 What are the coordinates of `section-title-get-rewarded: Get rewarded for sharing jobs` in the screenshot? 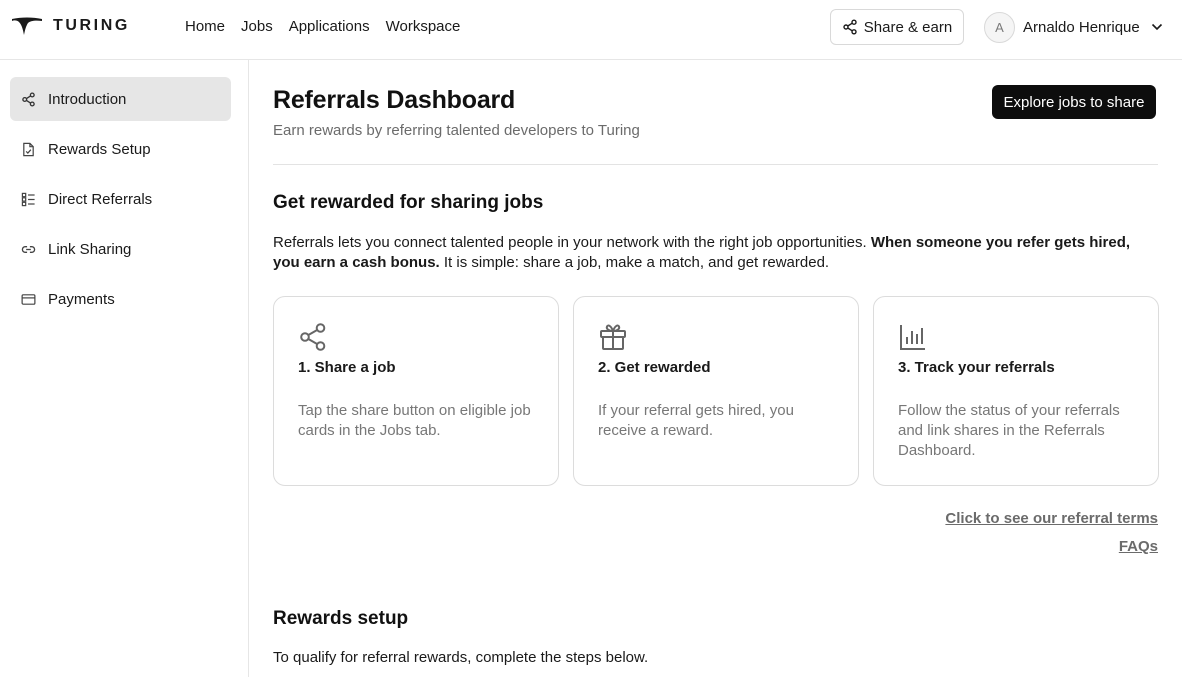 It's located at (408, 202).